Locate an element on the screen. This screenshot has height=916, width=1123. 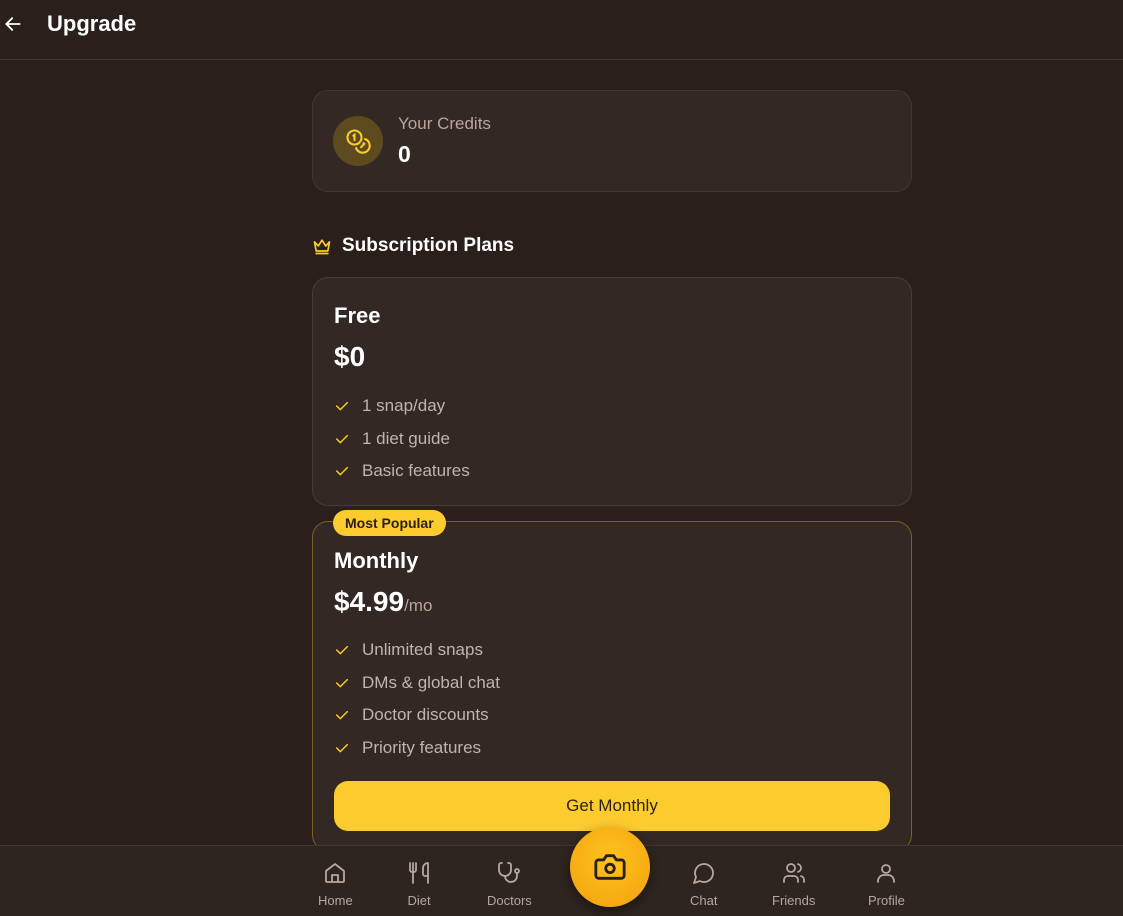
feature-text: 1 snap/day is located at coordinates (404, 406).